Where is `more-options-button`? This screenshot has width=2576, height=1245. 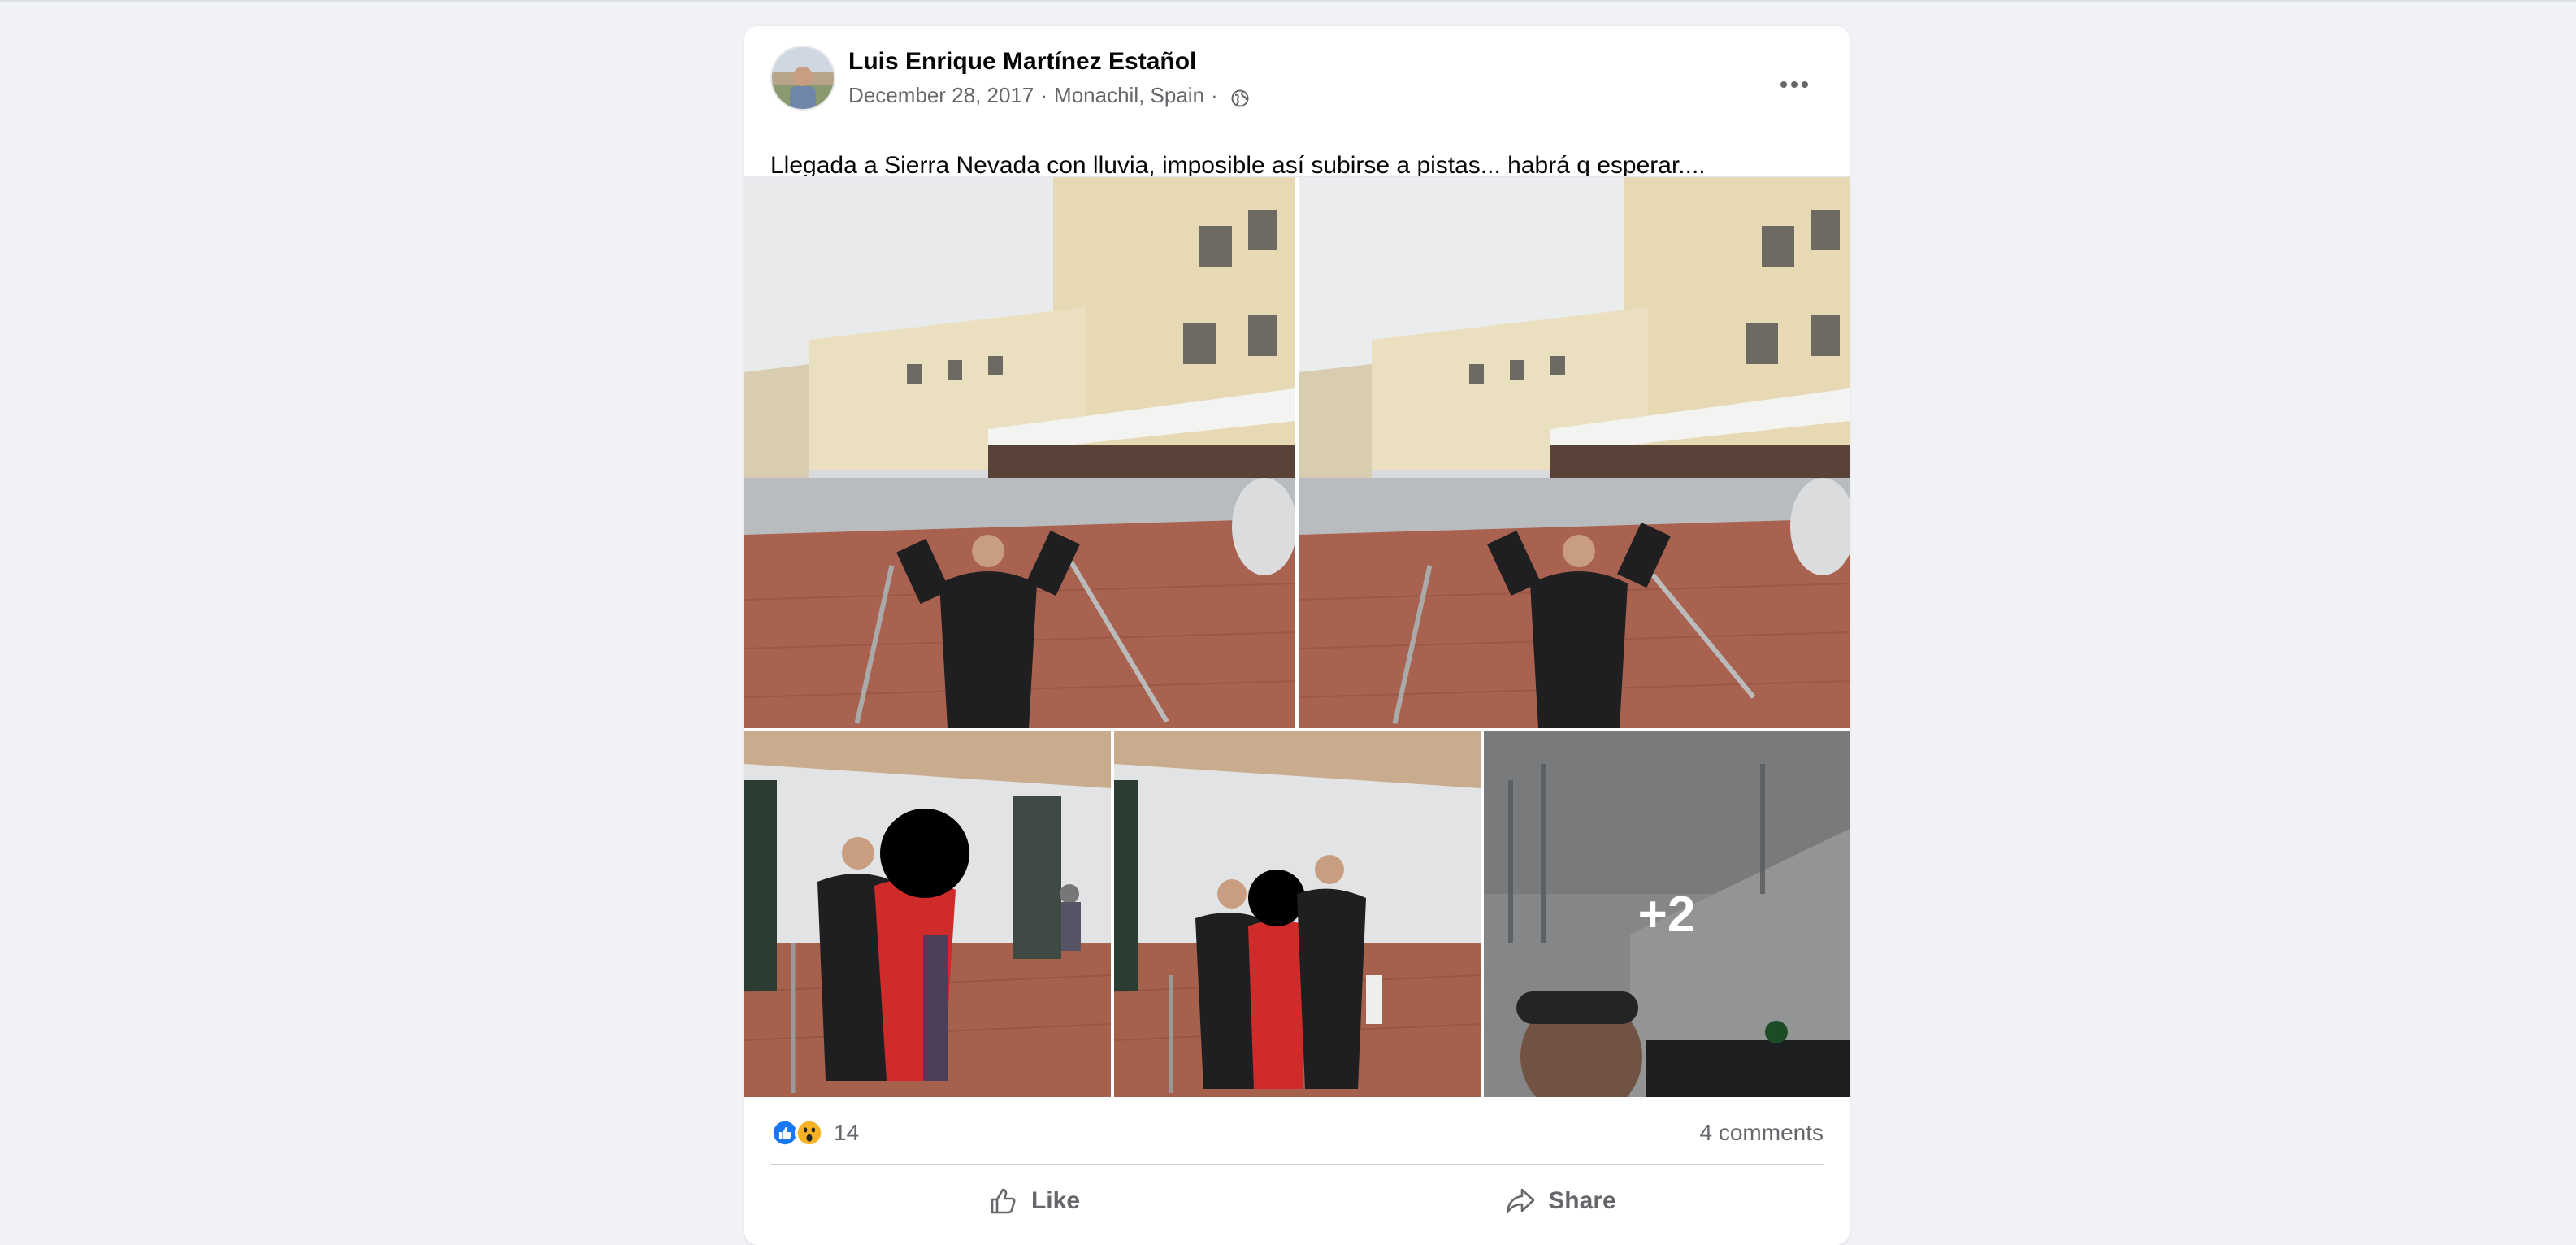
more-options-button is located at coordinates (1795, 84).